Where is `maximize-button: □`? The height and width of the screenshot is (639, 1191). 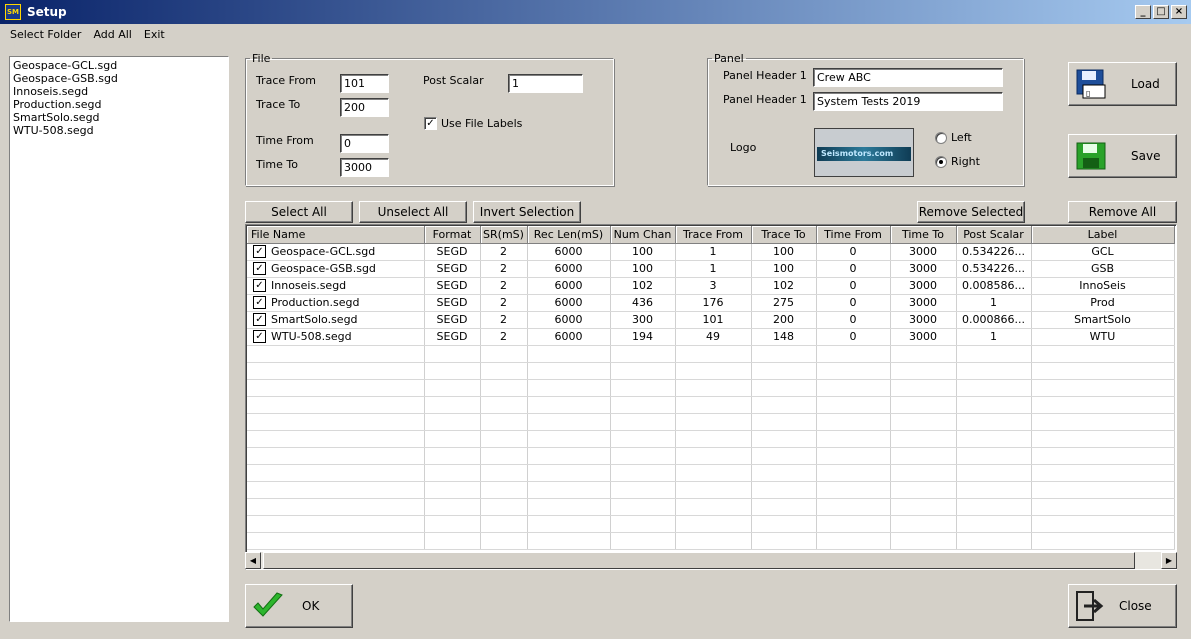 maximize-button: □ is located at coordinates (1161, 12).